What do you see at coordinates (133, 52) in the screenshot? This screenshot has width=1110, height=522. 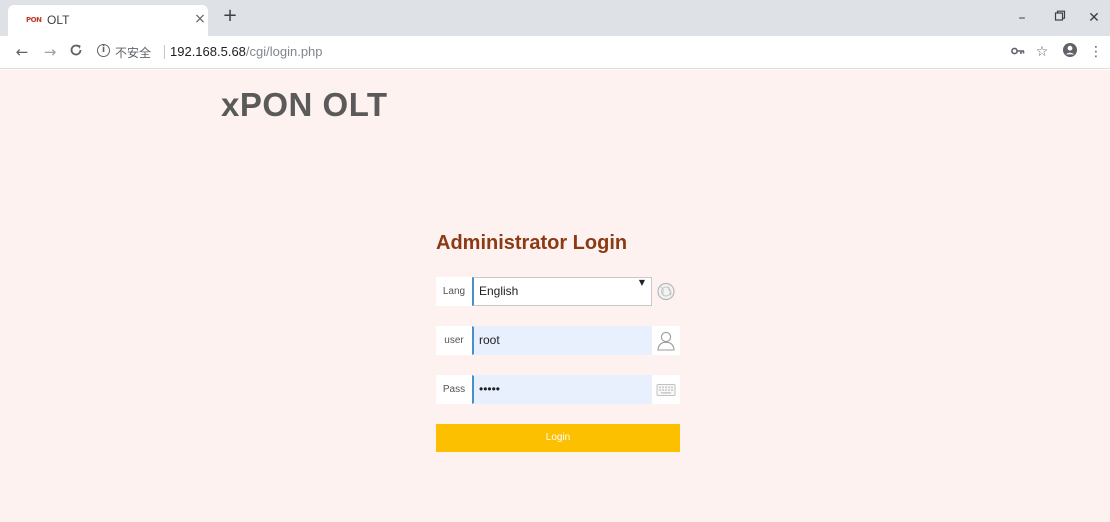 I see `security-label: 不安全` at bounding box center [133, 52].